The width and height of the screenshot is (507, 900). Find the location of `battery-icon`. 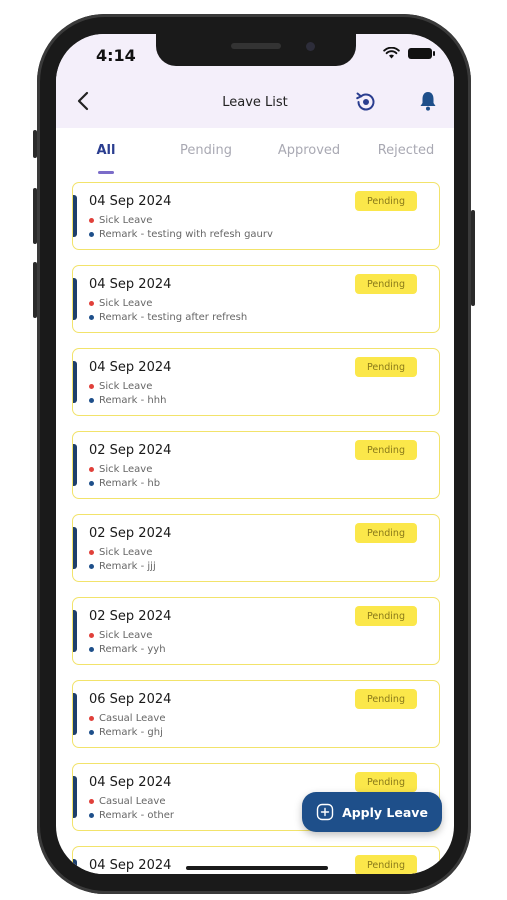

battery-icon is located at coordinates (421, 53).